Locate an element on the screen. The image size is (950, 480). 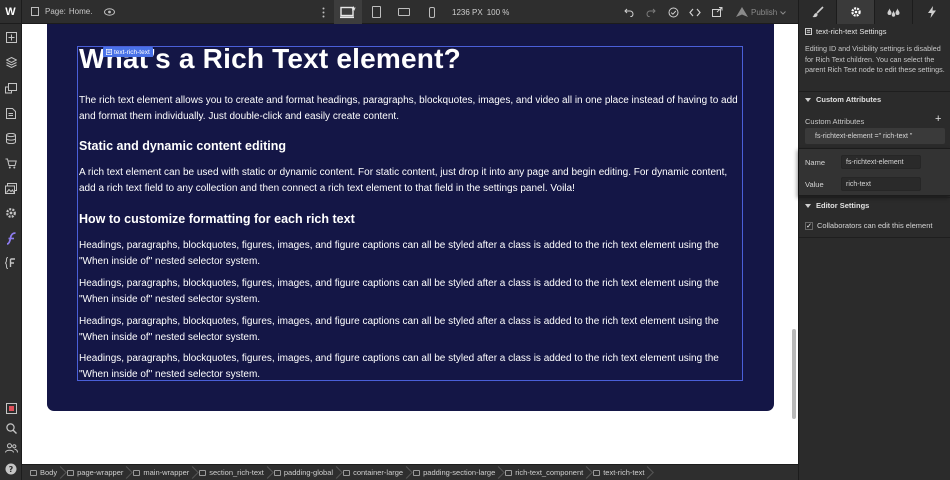
breadcrumb-item: padding-global is located at coordinates (304, 472).